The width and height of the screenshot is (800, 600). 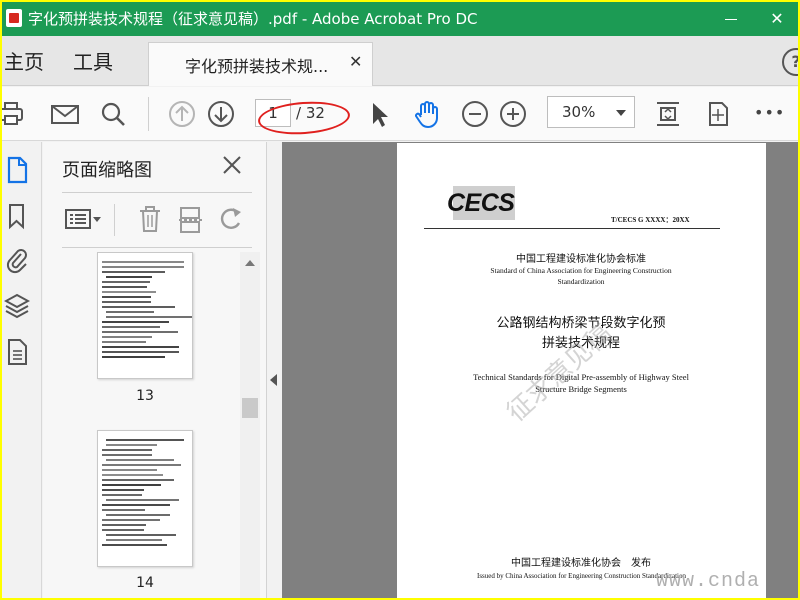 I want to click on chevron-down-icon, so click(x=621, y=113).